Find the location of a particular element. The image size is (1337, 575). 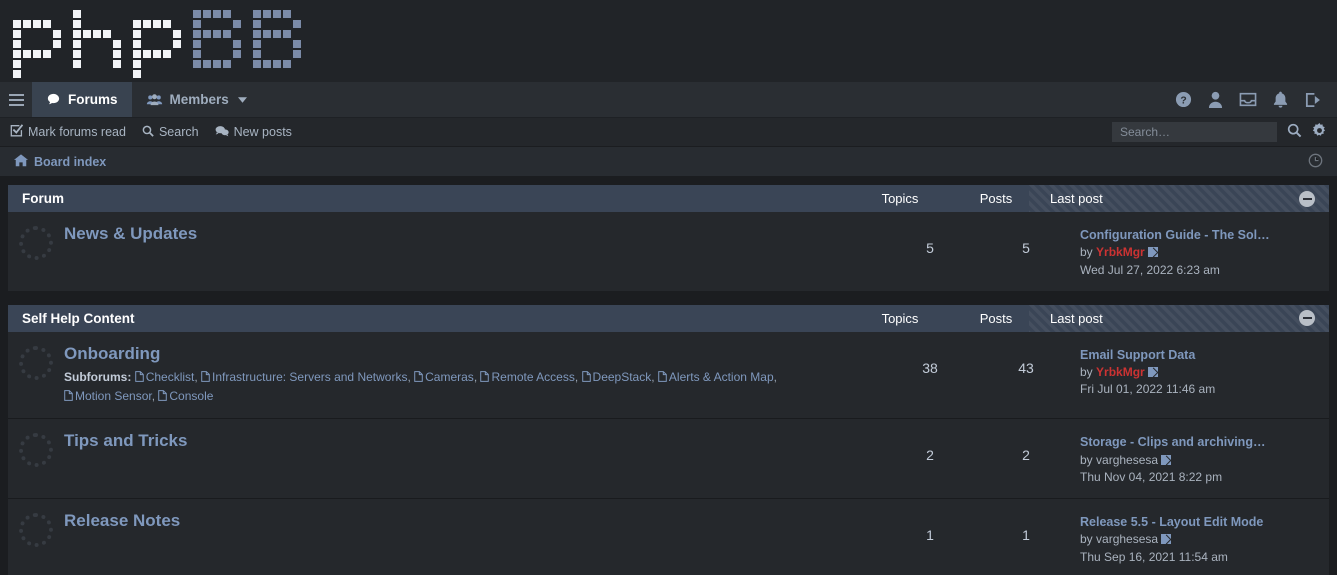

last-post-title-link: Email Support Data is located at coordinates (1199, 355).